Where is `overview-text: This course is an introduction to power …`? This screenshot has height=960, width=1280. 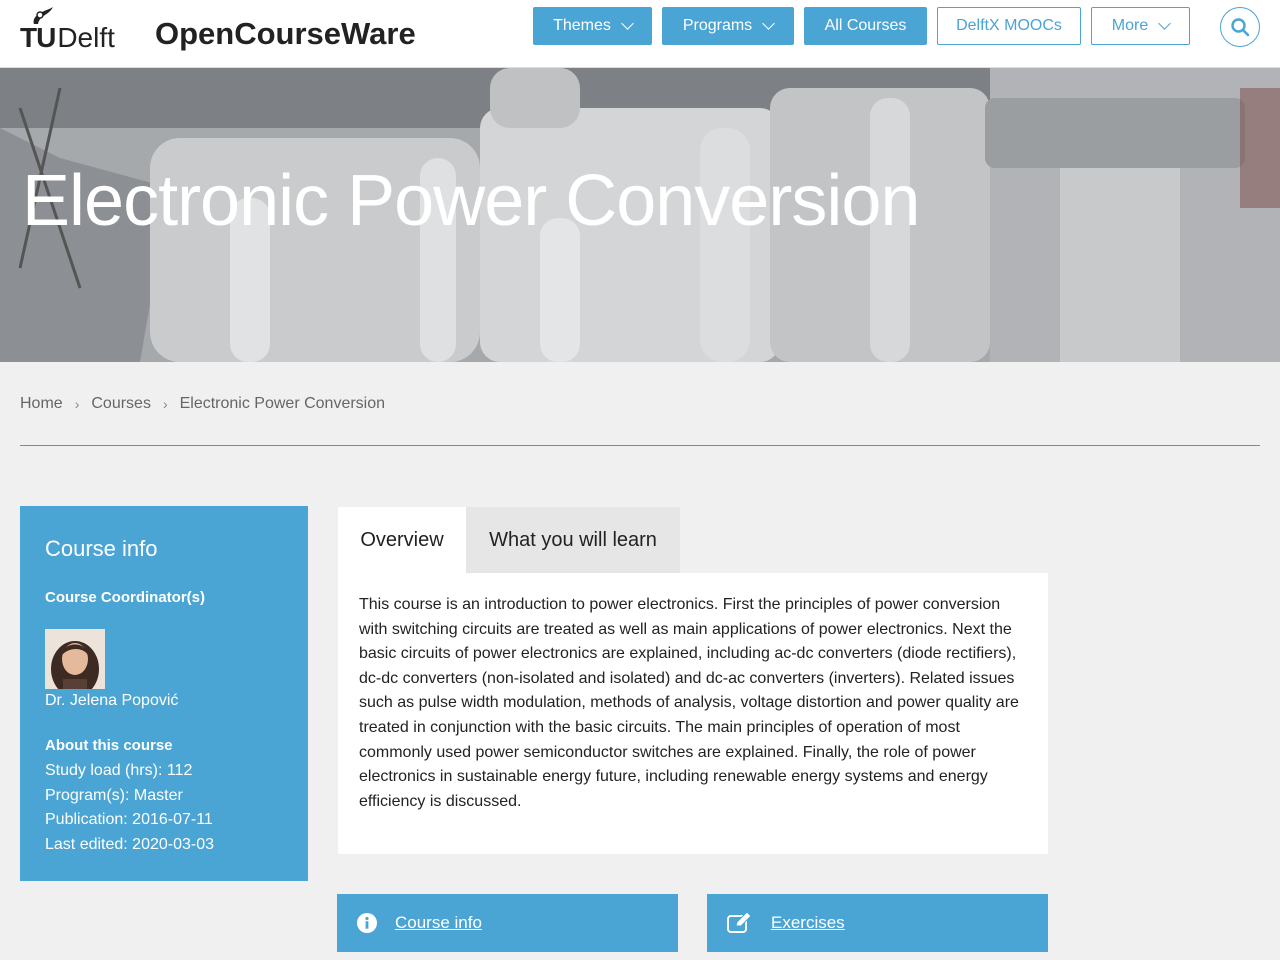 overview-text: This course is an introduction to power … is located at coordinates (689, 703).